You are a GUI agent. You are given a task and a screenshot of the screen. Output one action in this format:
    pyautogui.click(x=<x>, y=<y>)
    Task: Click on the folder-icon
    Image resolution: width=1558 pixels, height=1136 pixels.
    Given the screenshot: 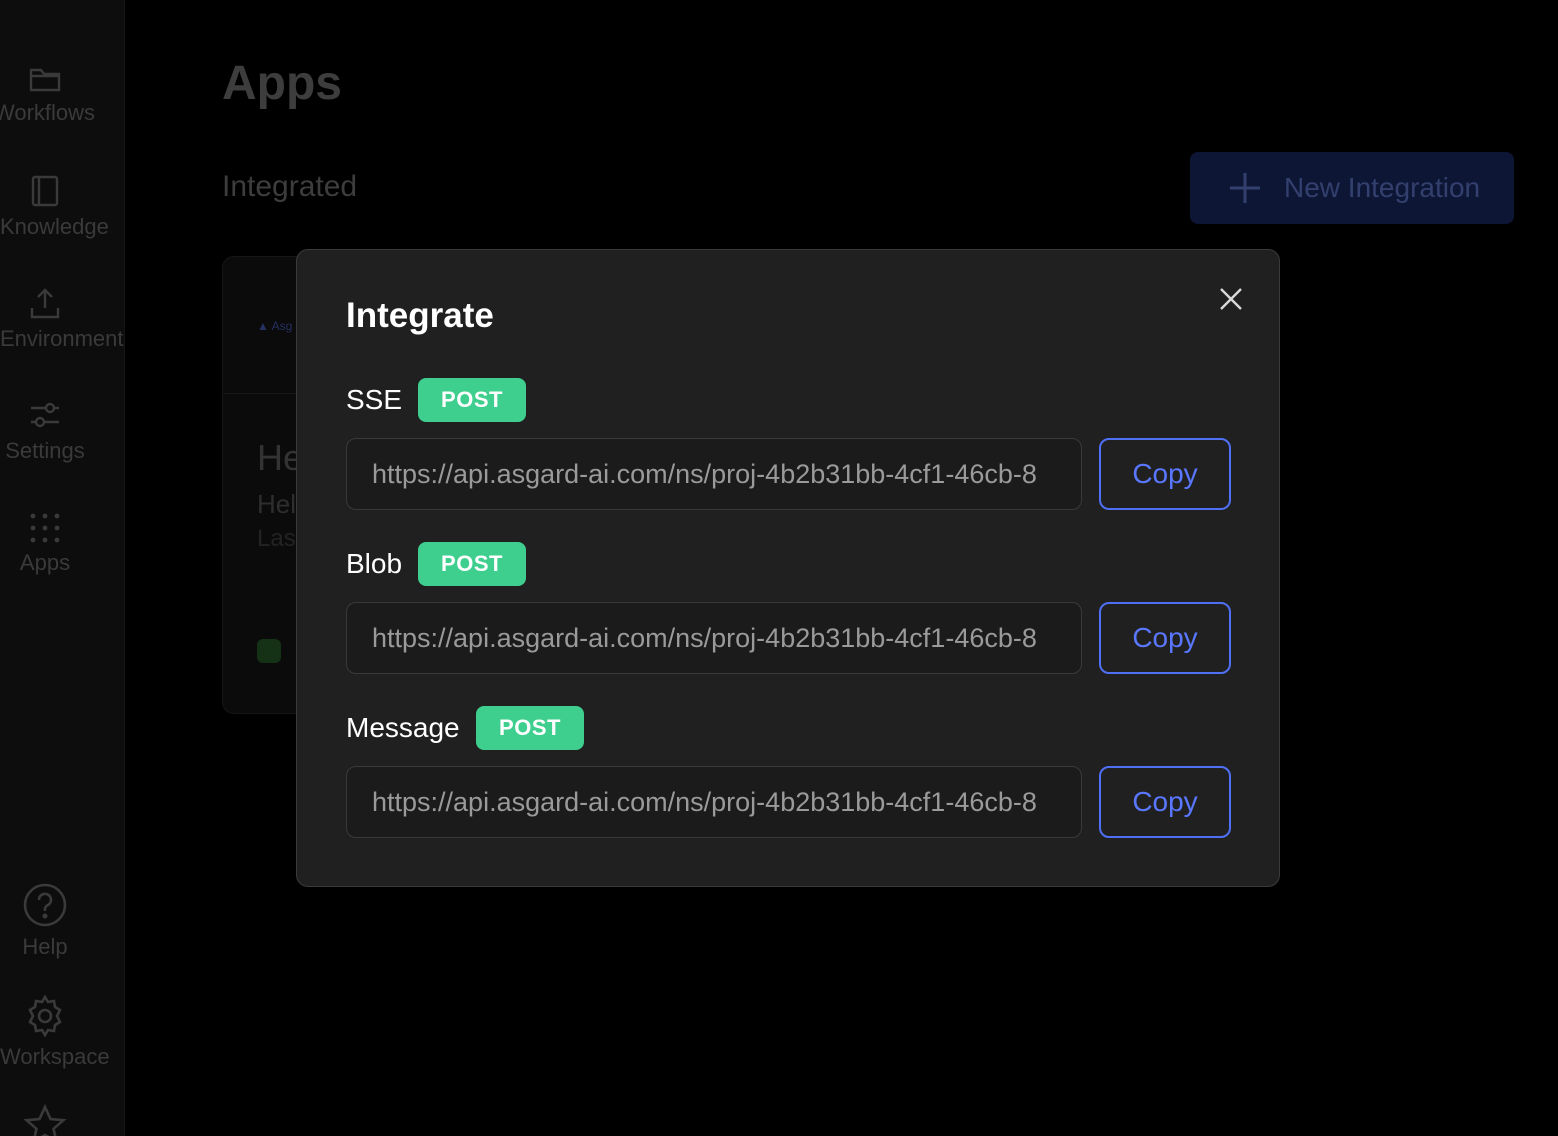 What is the action you would take?
    pyautogui.click(x=45, y=80)
    